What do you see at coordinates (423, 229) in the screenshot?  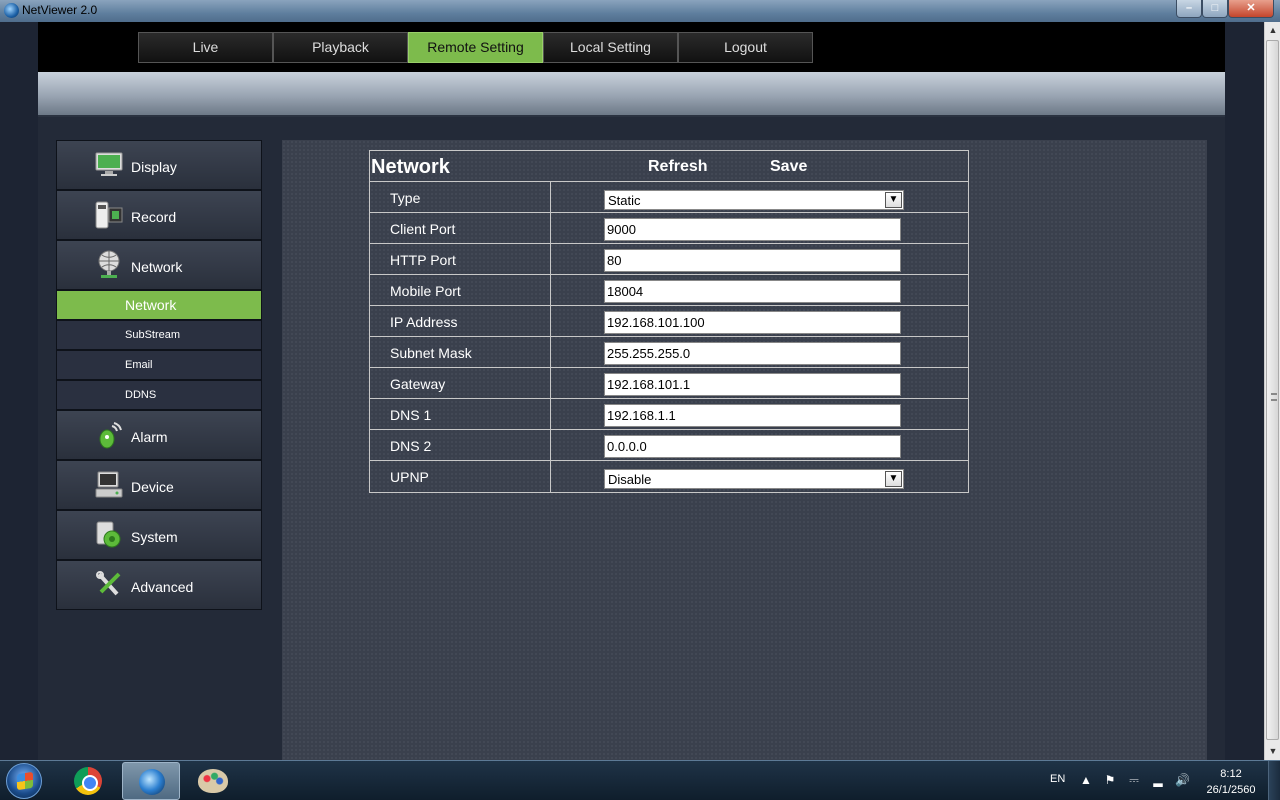 I see `field-label: Client Port` at bounding box center [423, 229].